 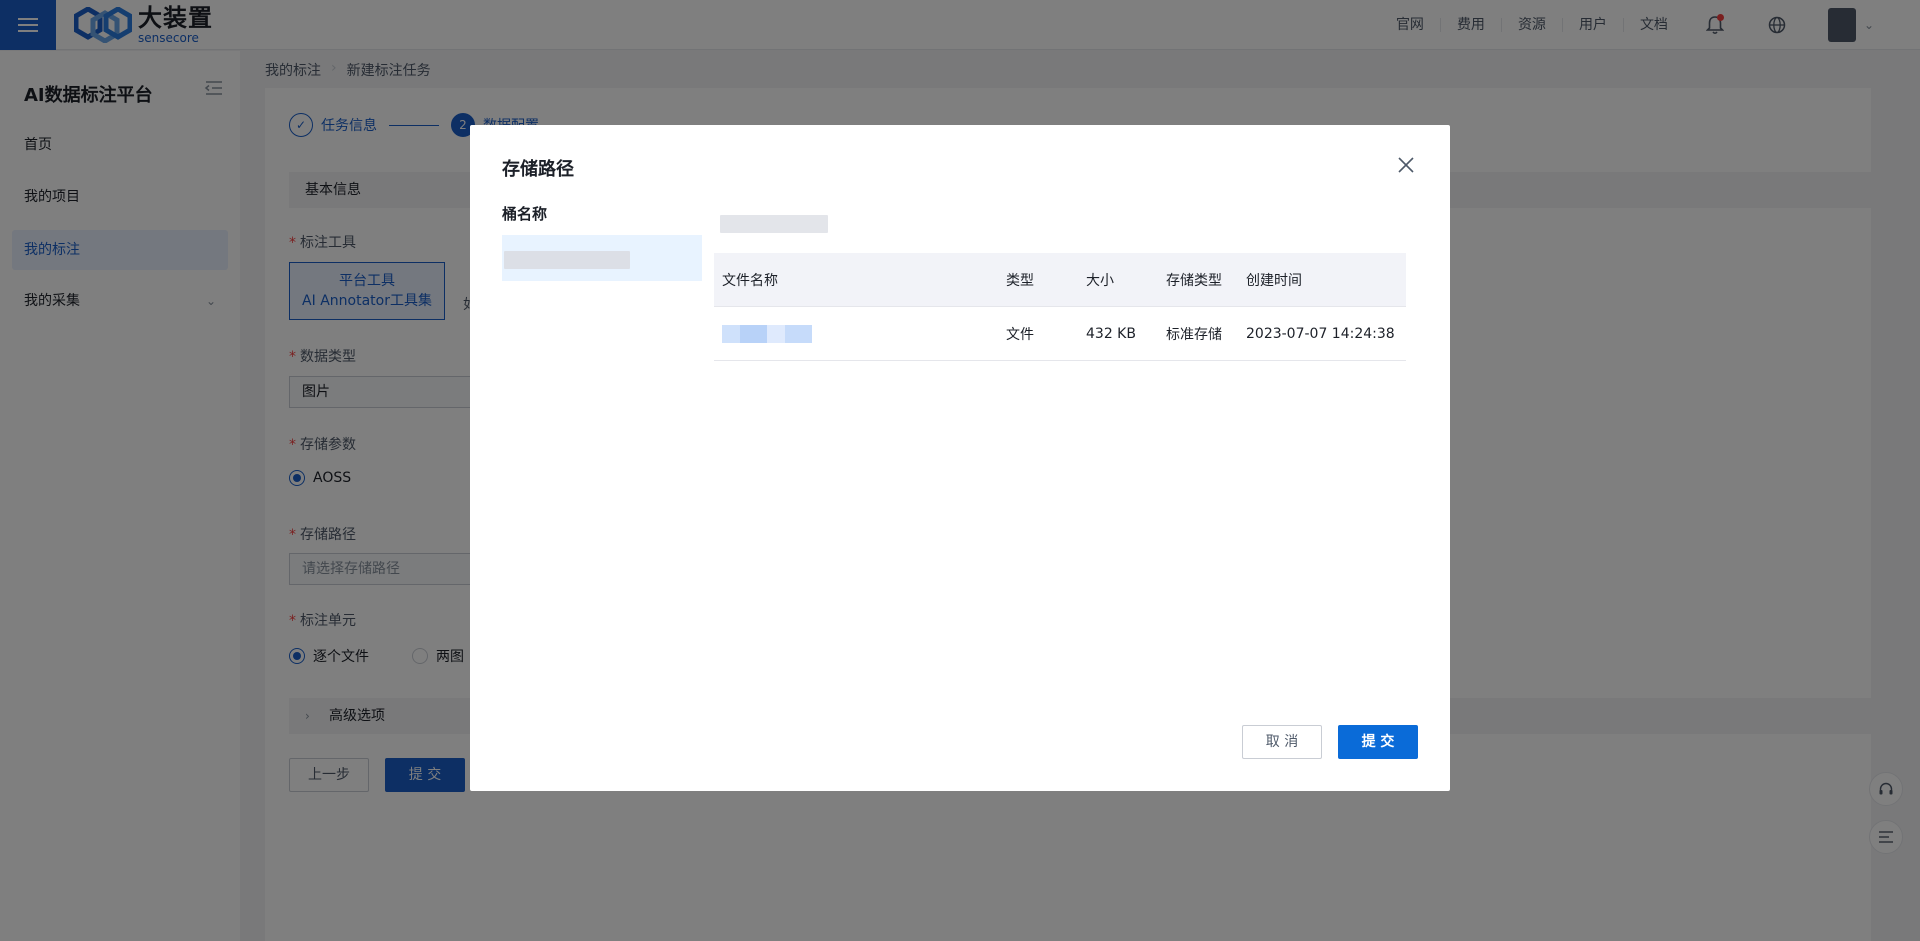 What do you see at coordinates (750, 280) in the screenshot?
I see `column-header-name: 文件名称` at bounding box center [750, 280].